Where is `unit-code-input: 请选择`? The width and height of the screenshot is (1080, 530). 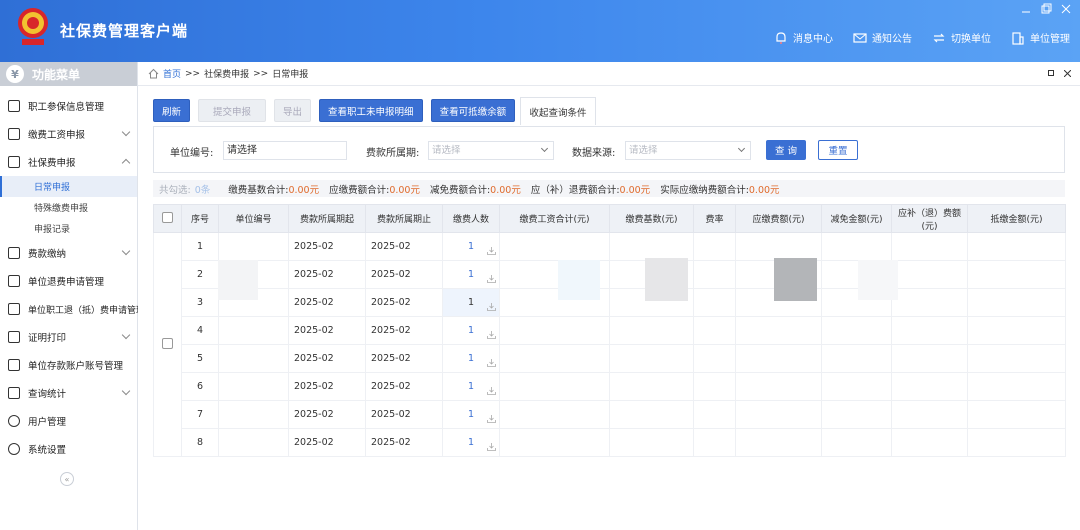
unit-code-input: 请选择 is located at coordinates (285, 150).